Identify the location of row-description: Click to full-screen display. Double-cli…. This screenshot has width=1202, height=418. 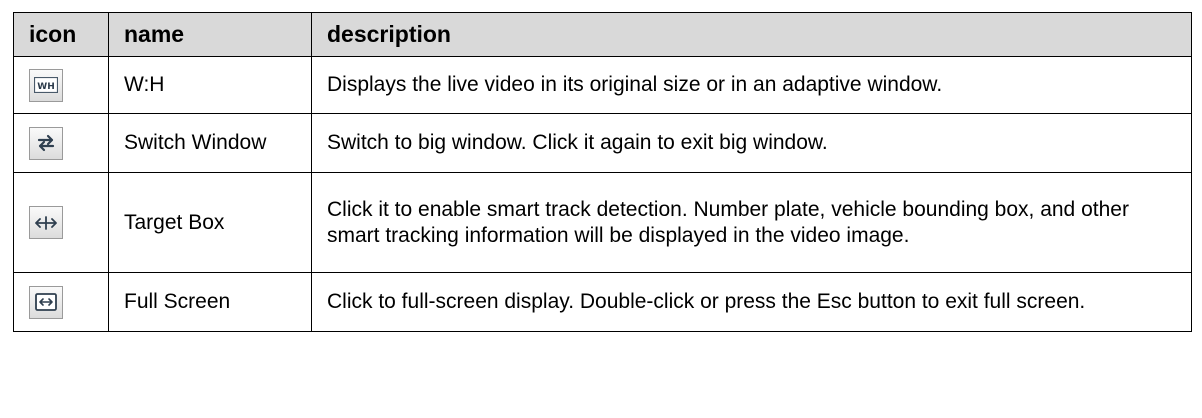
(751, 302).